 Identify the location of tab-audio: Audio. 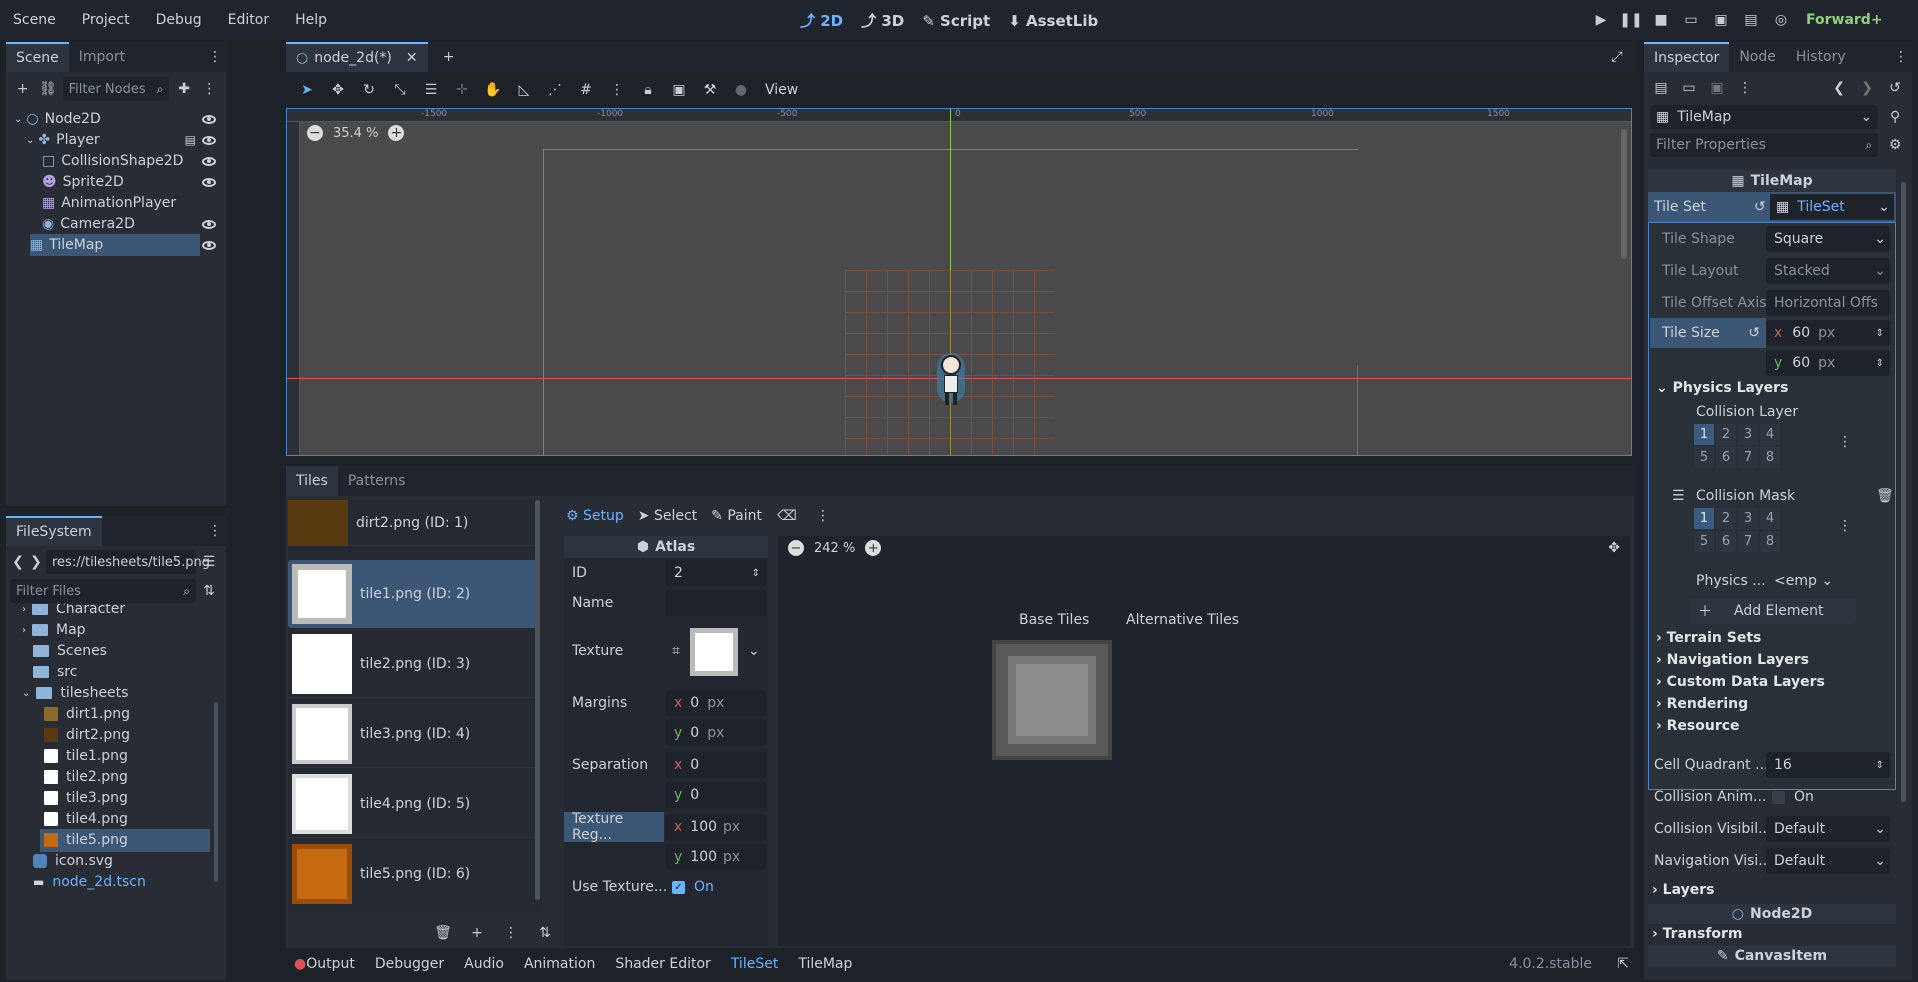
(484, 964).